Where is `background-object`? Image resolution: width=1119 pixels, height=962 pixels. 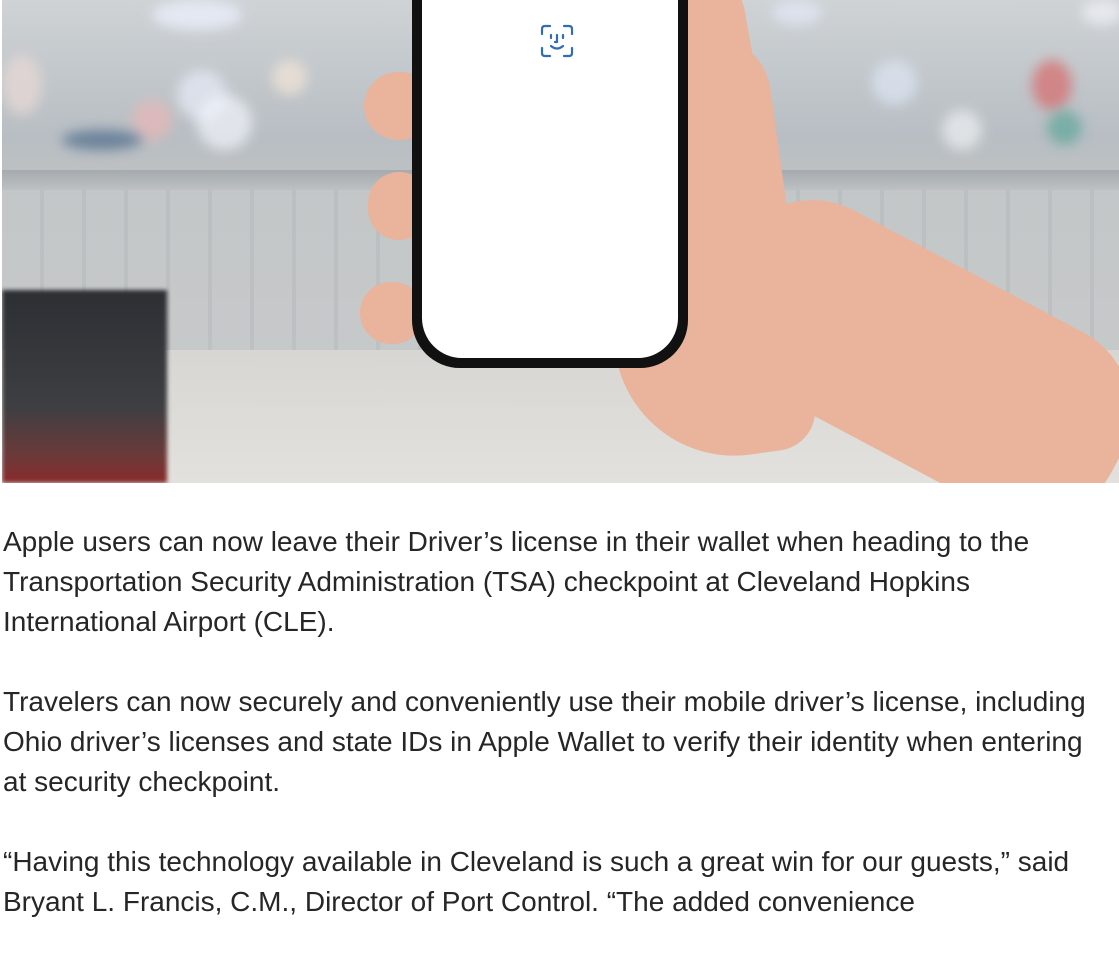 background-object is located at coordinates (84, 386).